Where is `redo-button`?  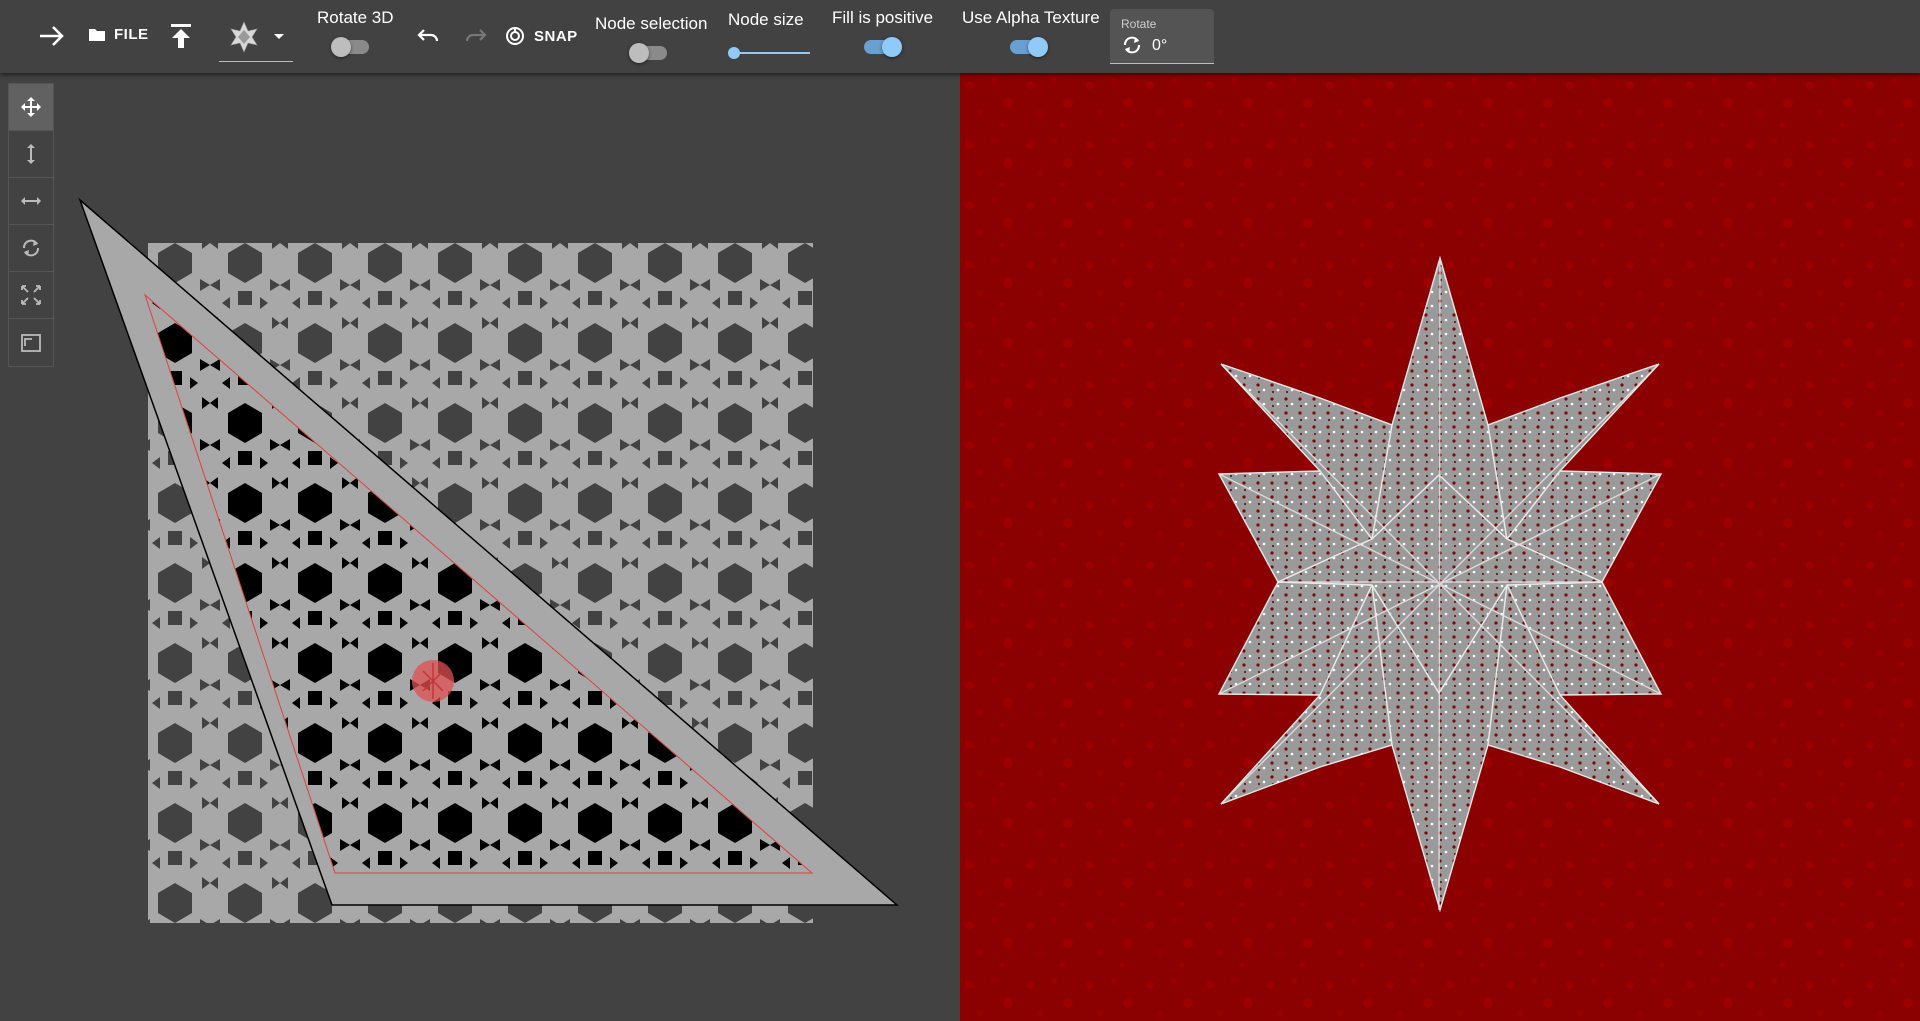
redo-button is located at coordinates (476, 36).